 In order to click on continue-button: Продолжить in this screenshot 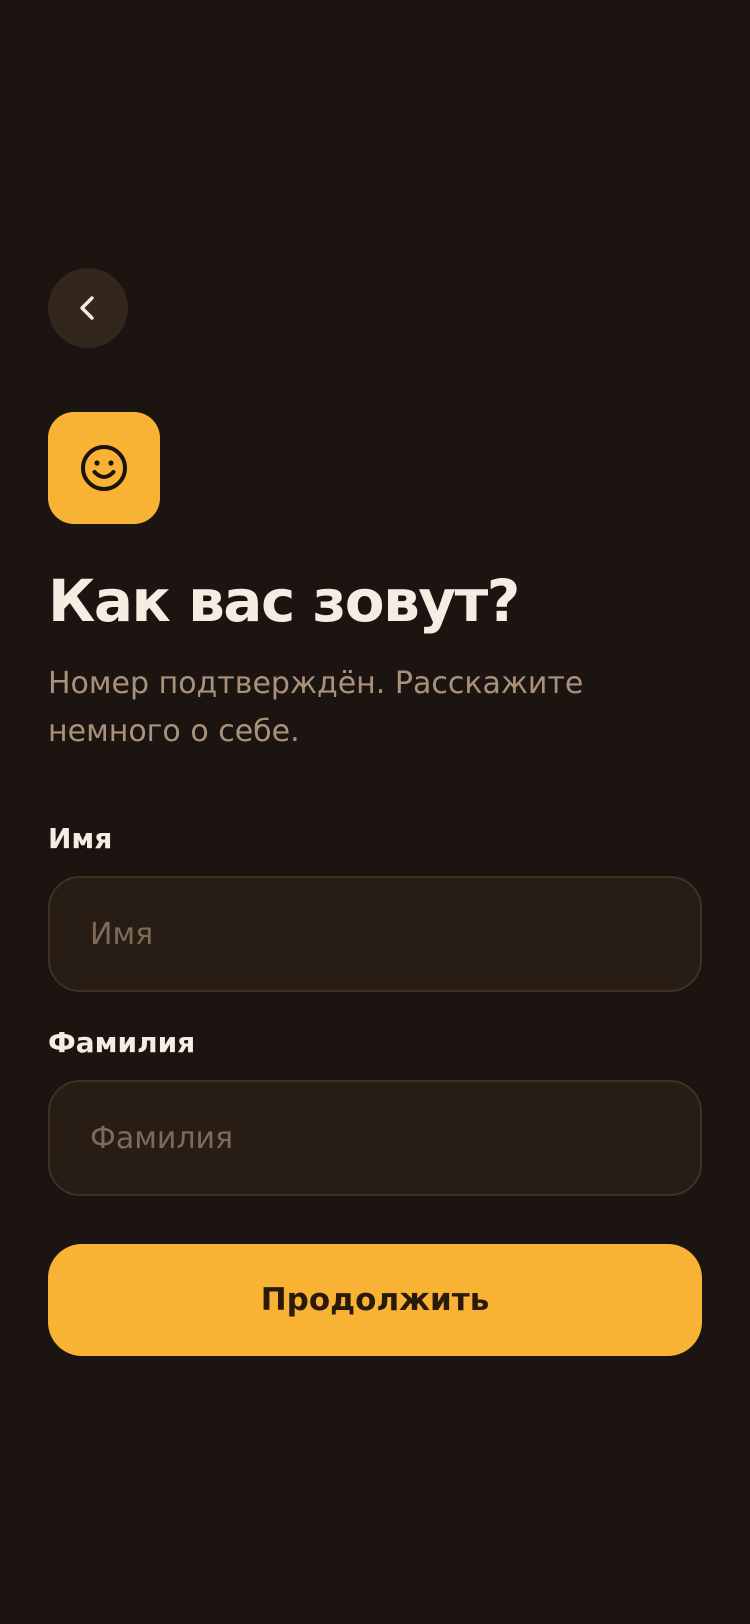, I will do `click(375, 1300)`.